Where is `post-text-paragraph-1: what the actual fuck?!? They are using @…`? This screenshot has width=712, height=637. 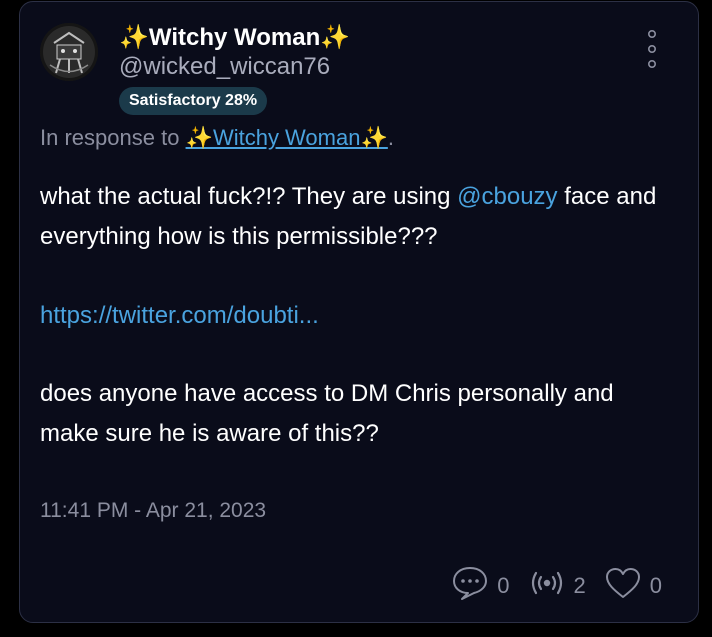 post-text-paragraph-1: what the actual fuck?!? They are using @… is located at coordinates (355, 217).